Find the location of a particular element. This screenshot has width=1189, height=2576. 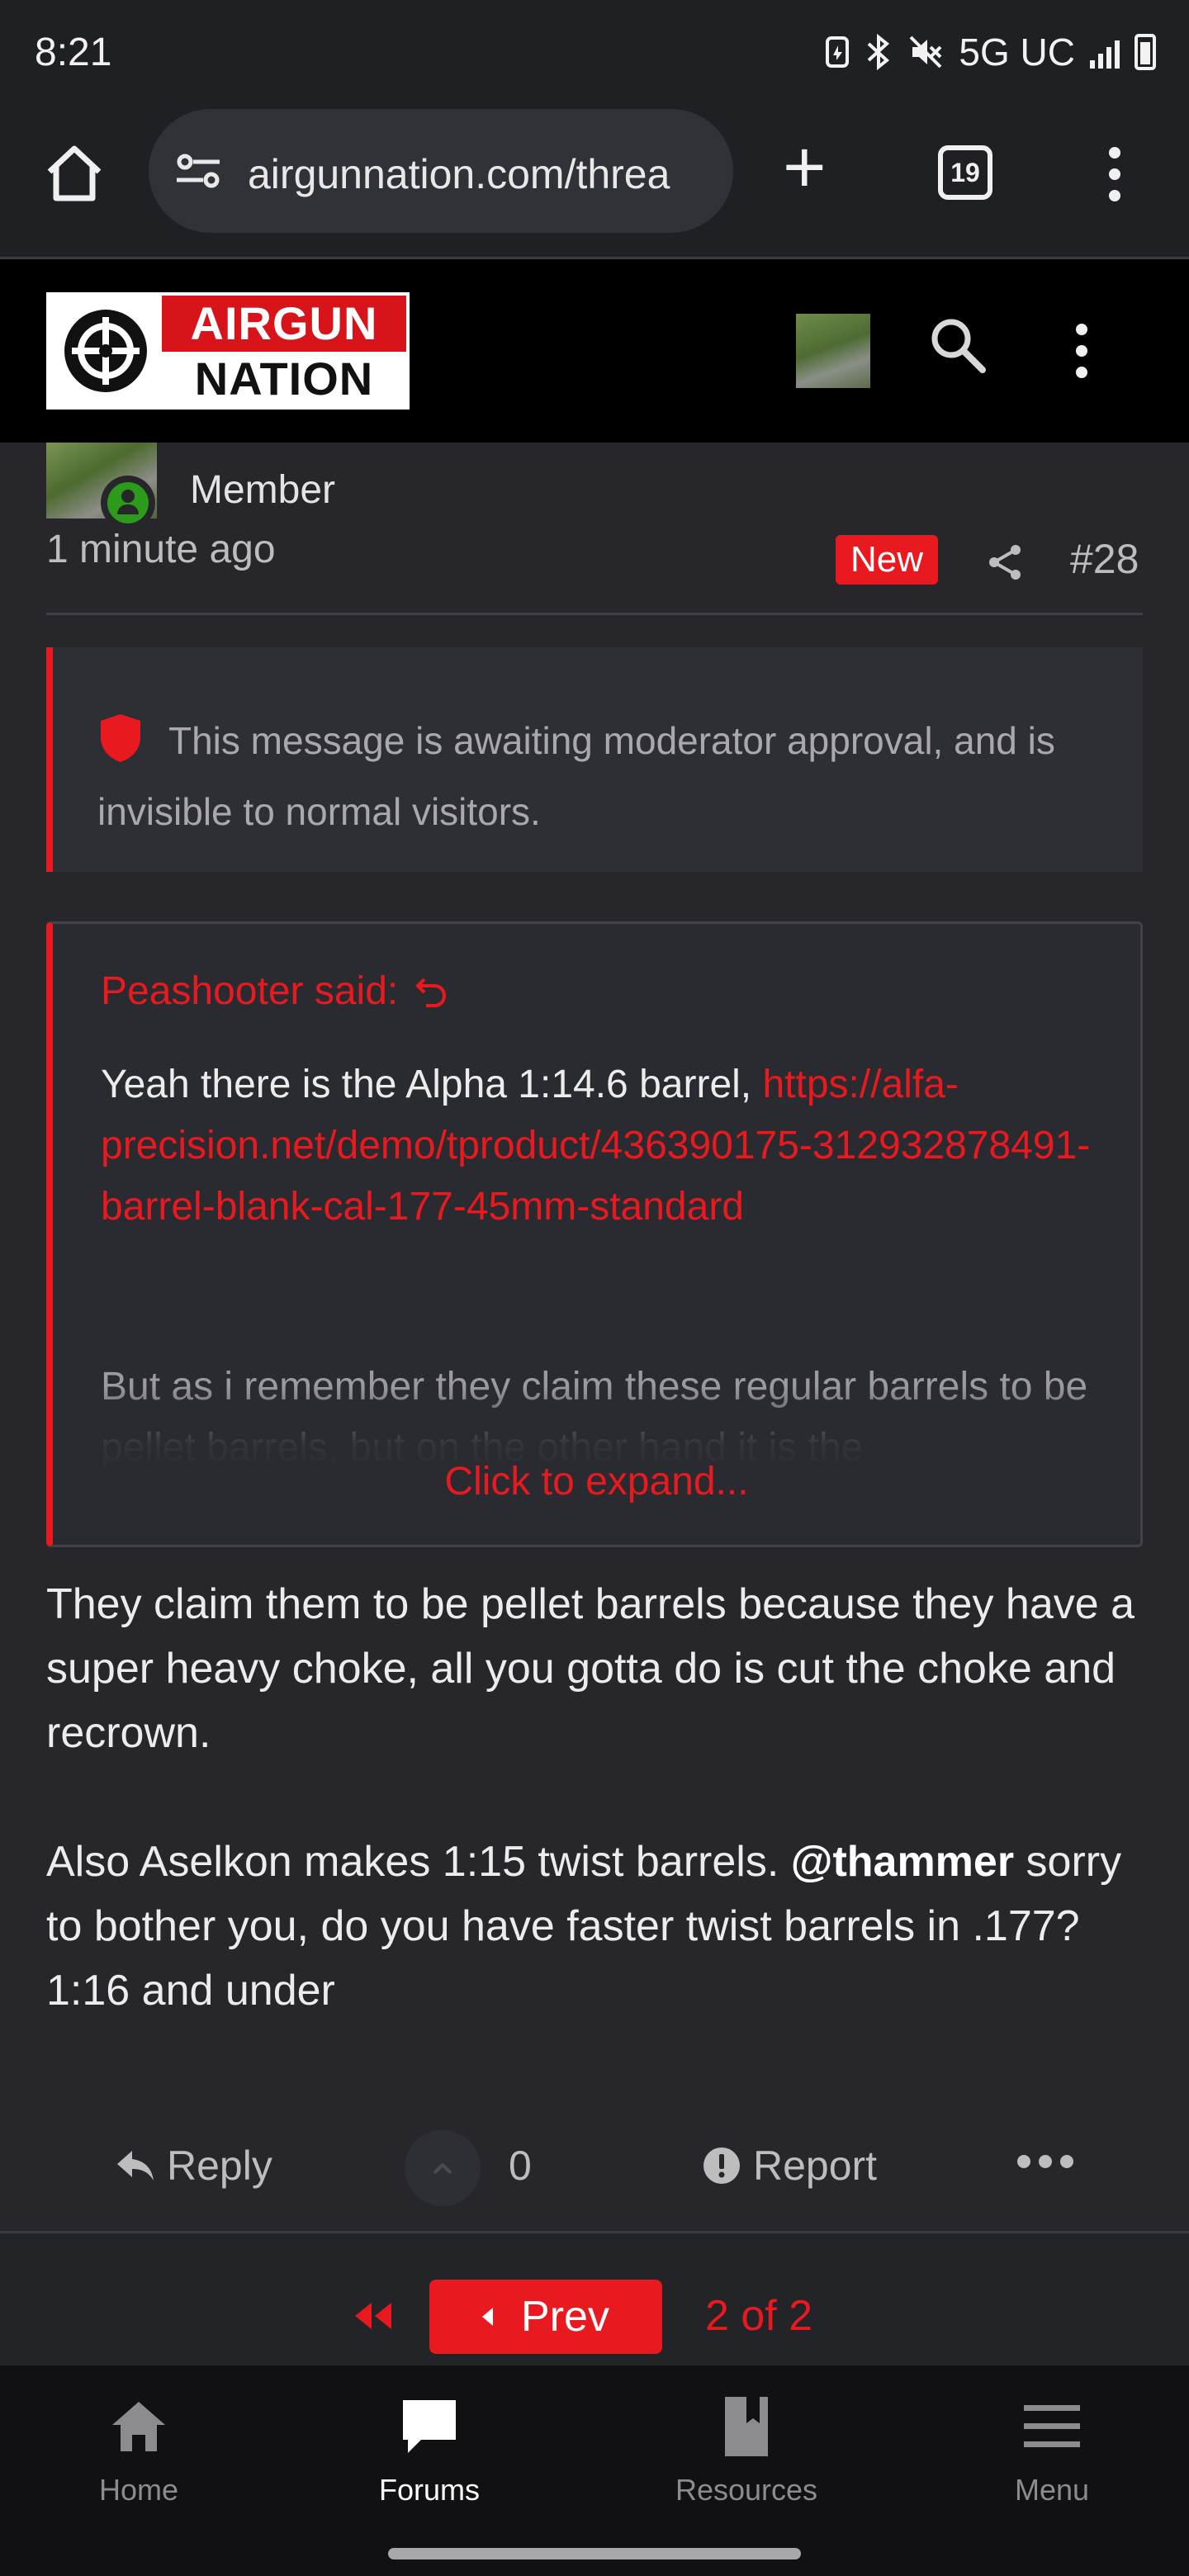

body-text: Also Aselkon makes 1:15 twist barrels. is located at coordinates (418, 1862).